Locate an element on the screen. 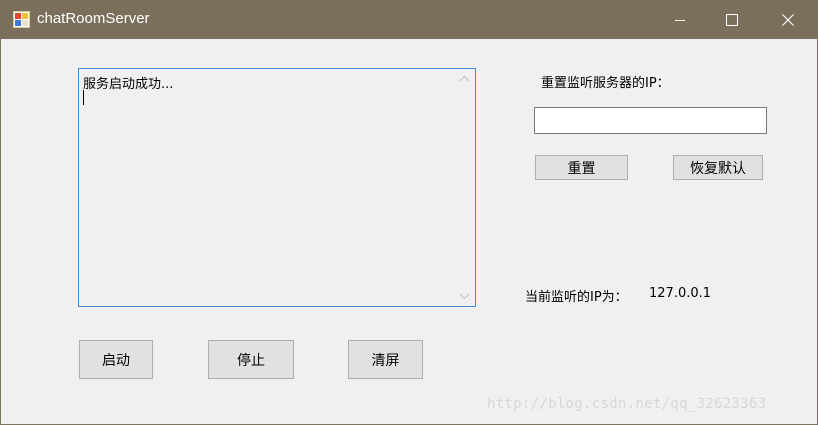 The image size is (818, 425). restore-default-button: 恢复默认 is located at coordinates (718, 167).